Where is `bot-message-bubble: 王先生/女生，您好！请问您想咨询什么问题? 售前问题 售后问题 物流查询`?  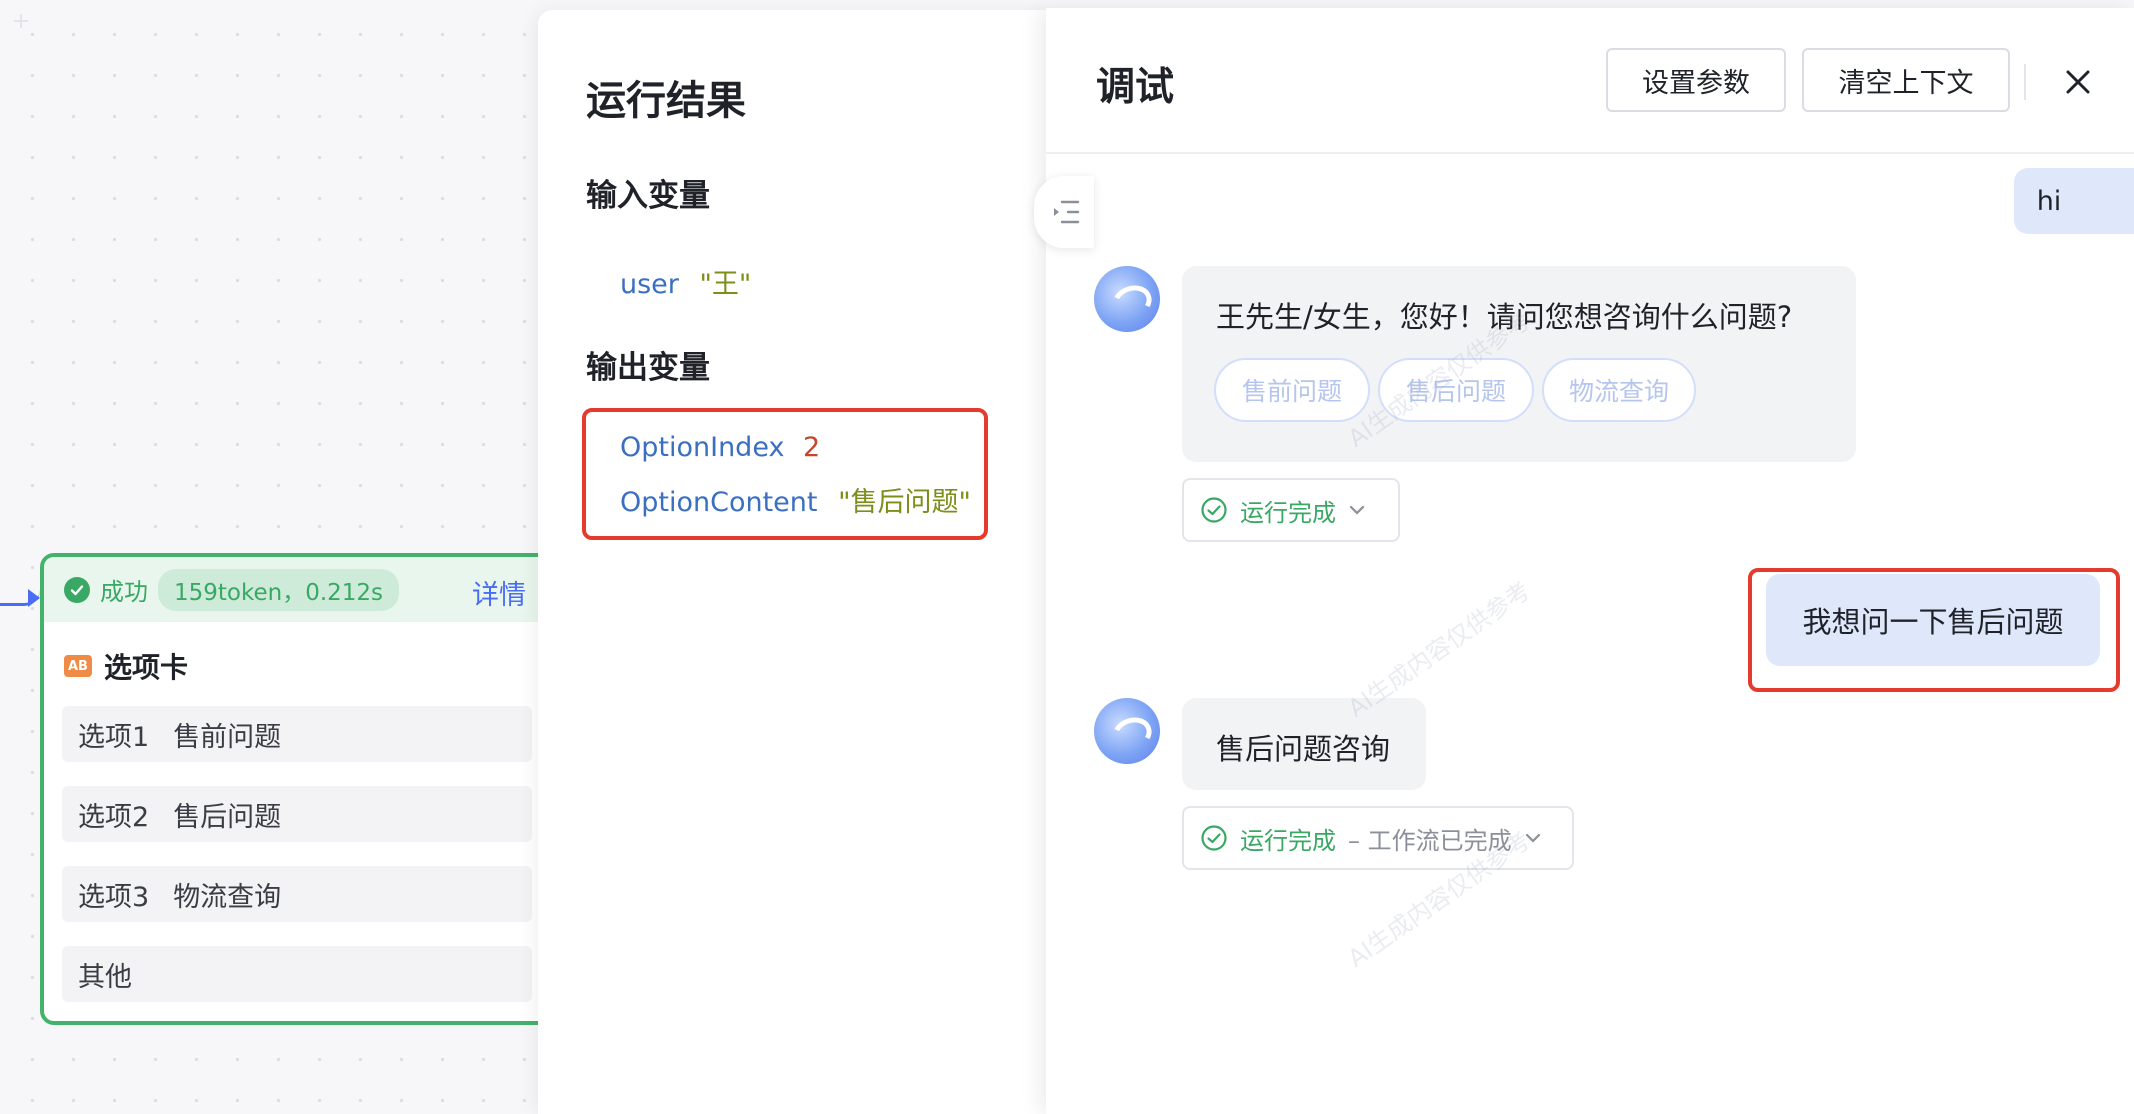 bot-message-bubble: 王先生/女生，您好！请问您想咨询什么问题? 售前问题 售后问题 物流查询 is located at coordinates (1519, 364).